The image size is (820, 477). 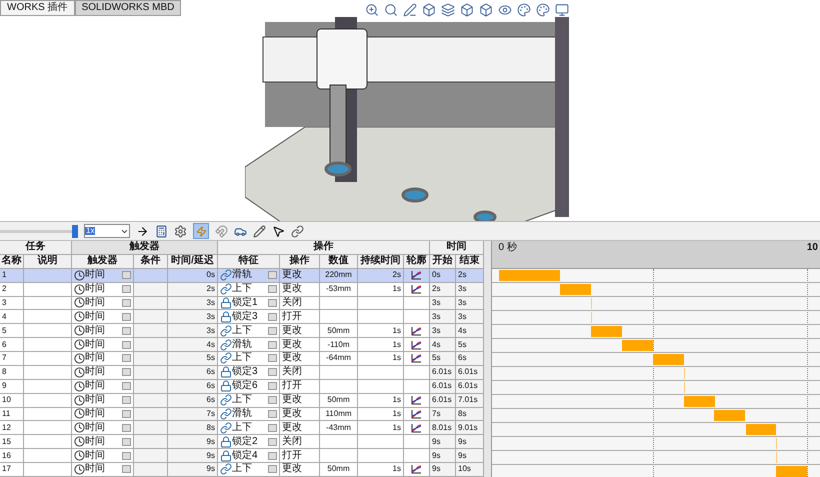 What do you see at coordinates (416, 261) in the screenshot?
I see `column-header: 轮廓` at bounding box center [416, 261].